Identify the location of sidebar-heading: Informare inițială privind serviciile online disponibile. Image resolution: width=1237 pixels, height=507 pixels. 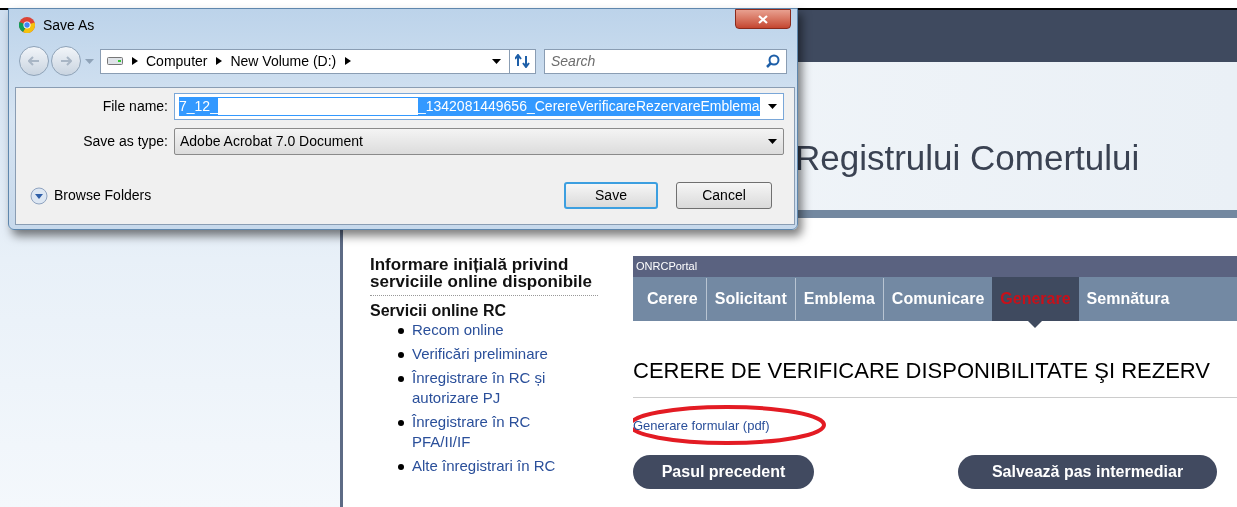
(484, 276).